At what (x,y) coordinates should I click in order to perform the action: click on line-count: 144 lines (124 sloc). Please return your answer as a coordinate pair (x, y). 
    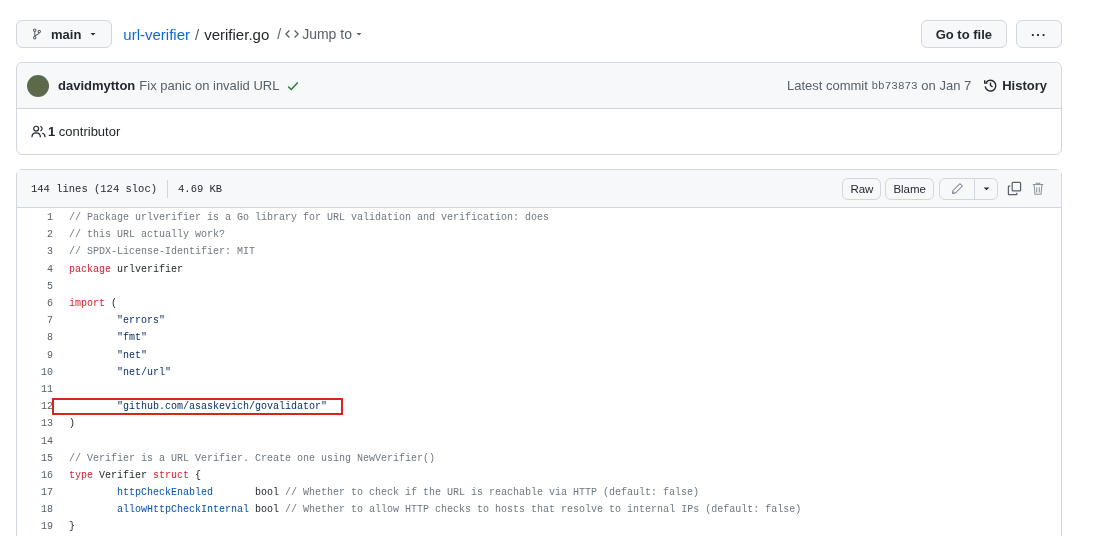
    Looking at the image, I should click on (94, 188).